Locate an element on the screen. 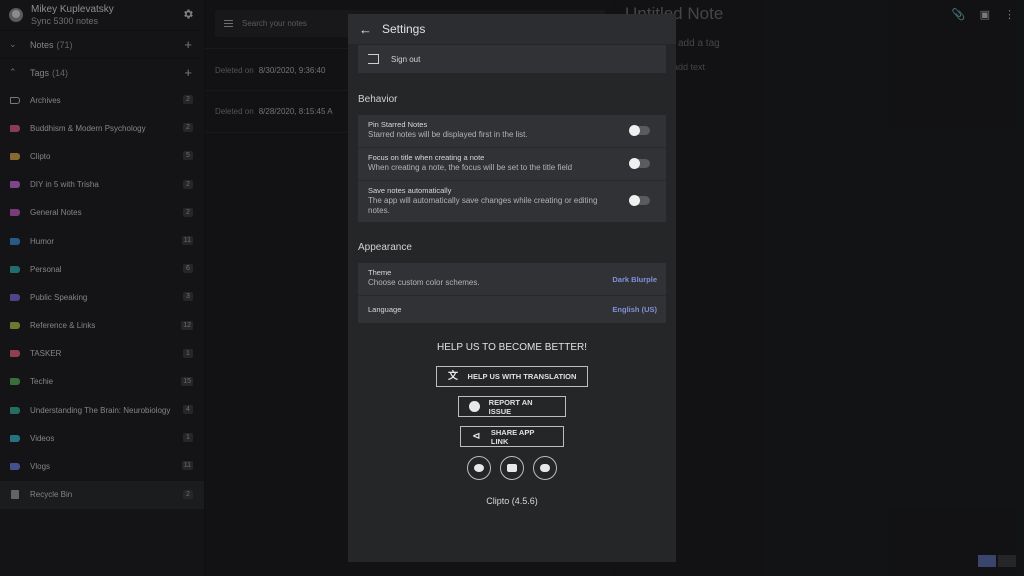 The width and height of the screenshot is (1024, 576). setting-name: Save notes automatically is located at coordinates (410, 190).